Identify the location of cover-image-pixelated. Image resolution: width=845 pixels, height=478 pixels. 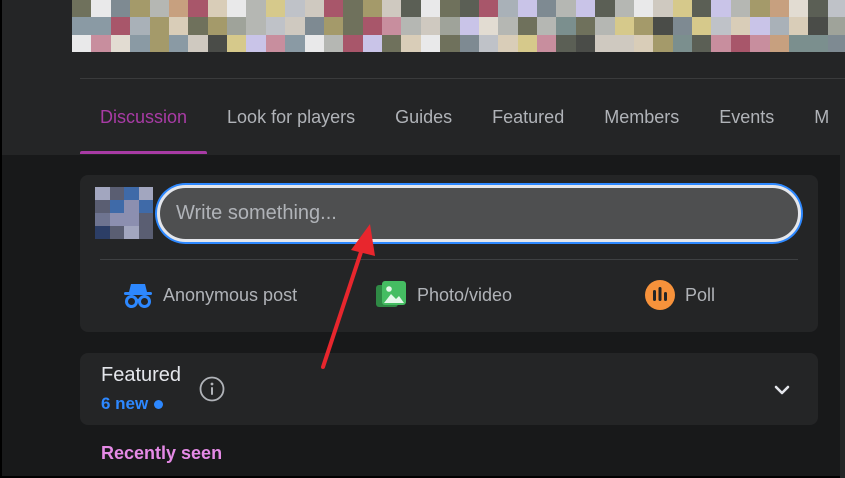
(458, 26).